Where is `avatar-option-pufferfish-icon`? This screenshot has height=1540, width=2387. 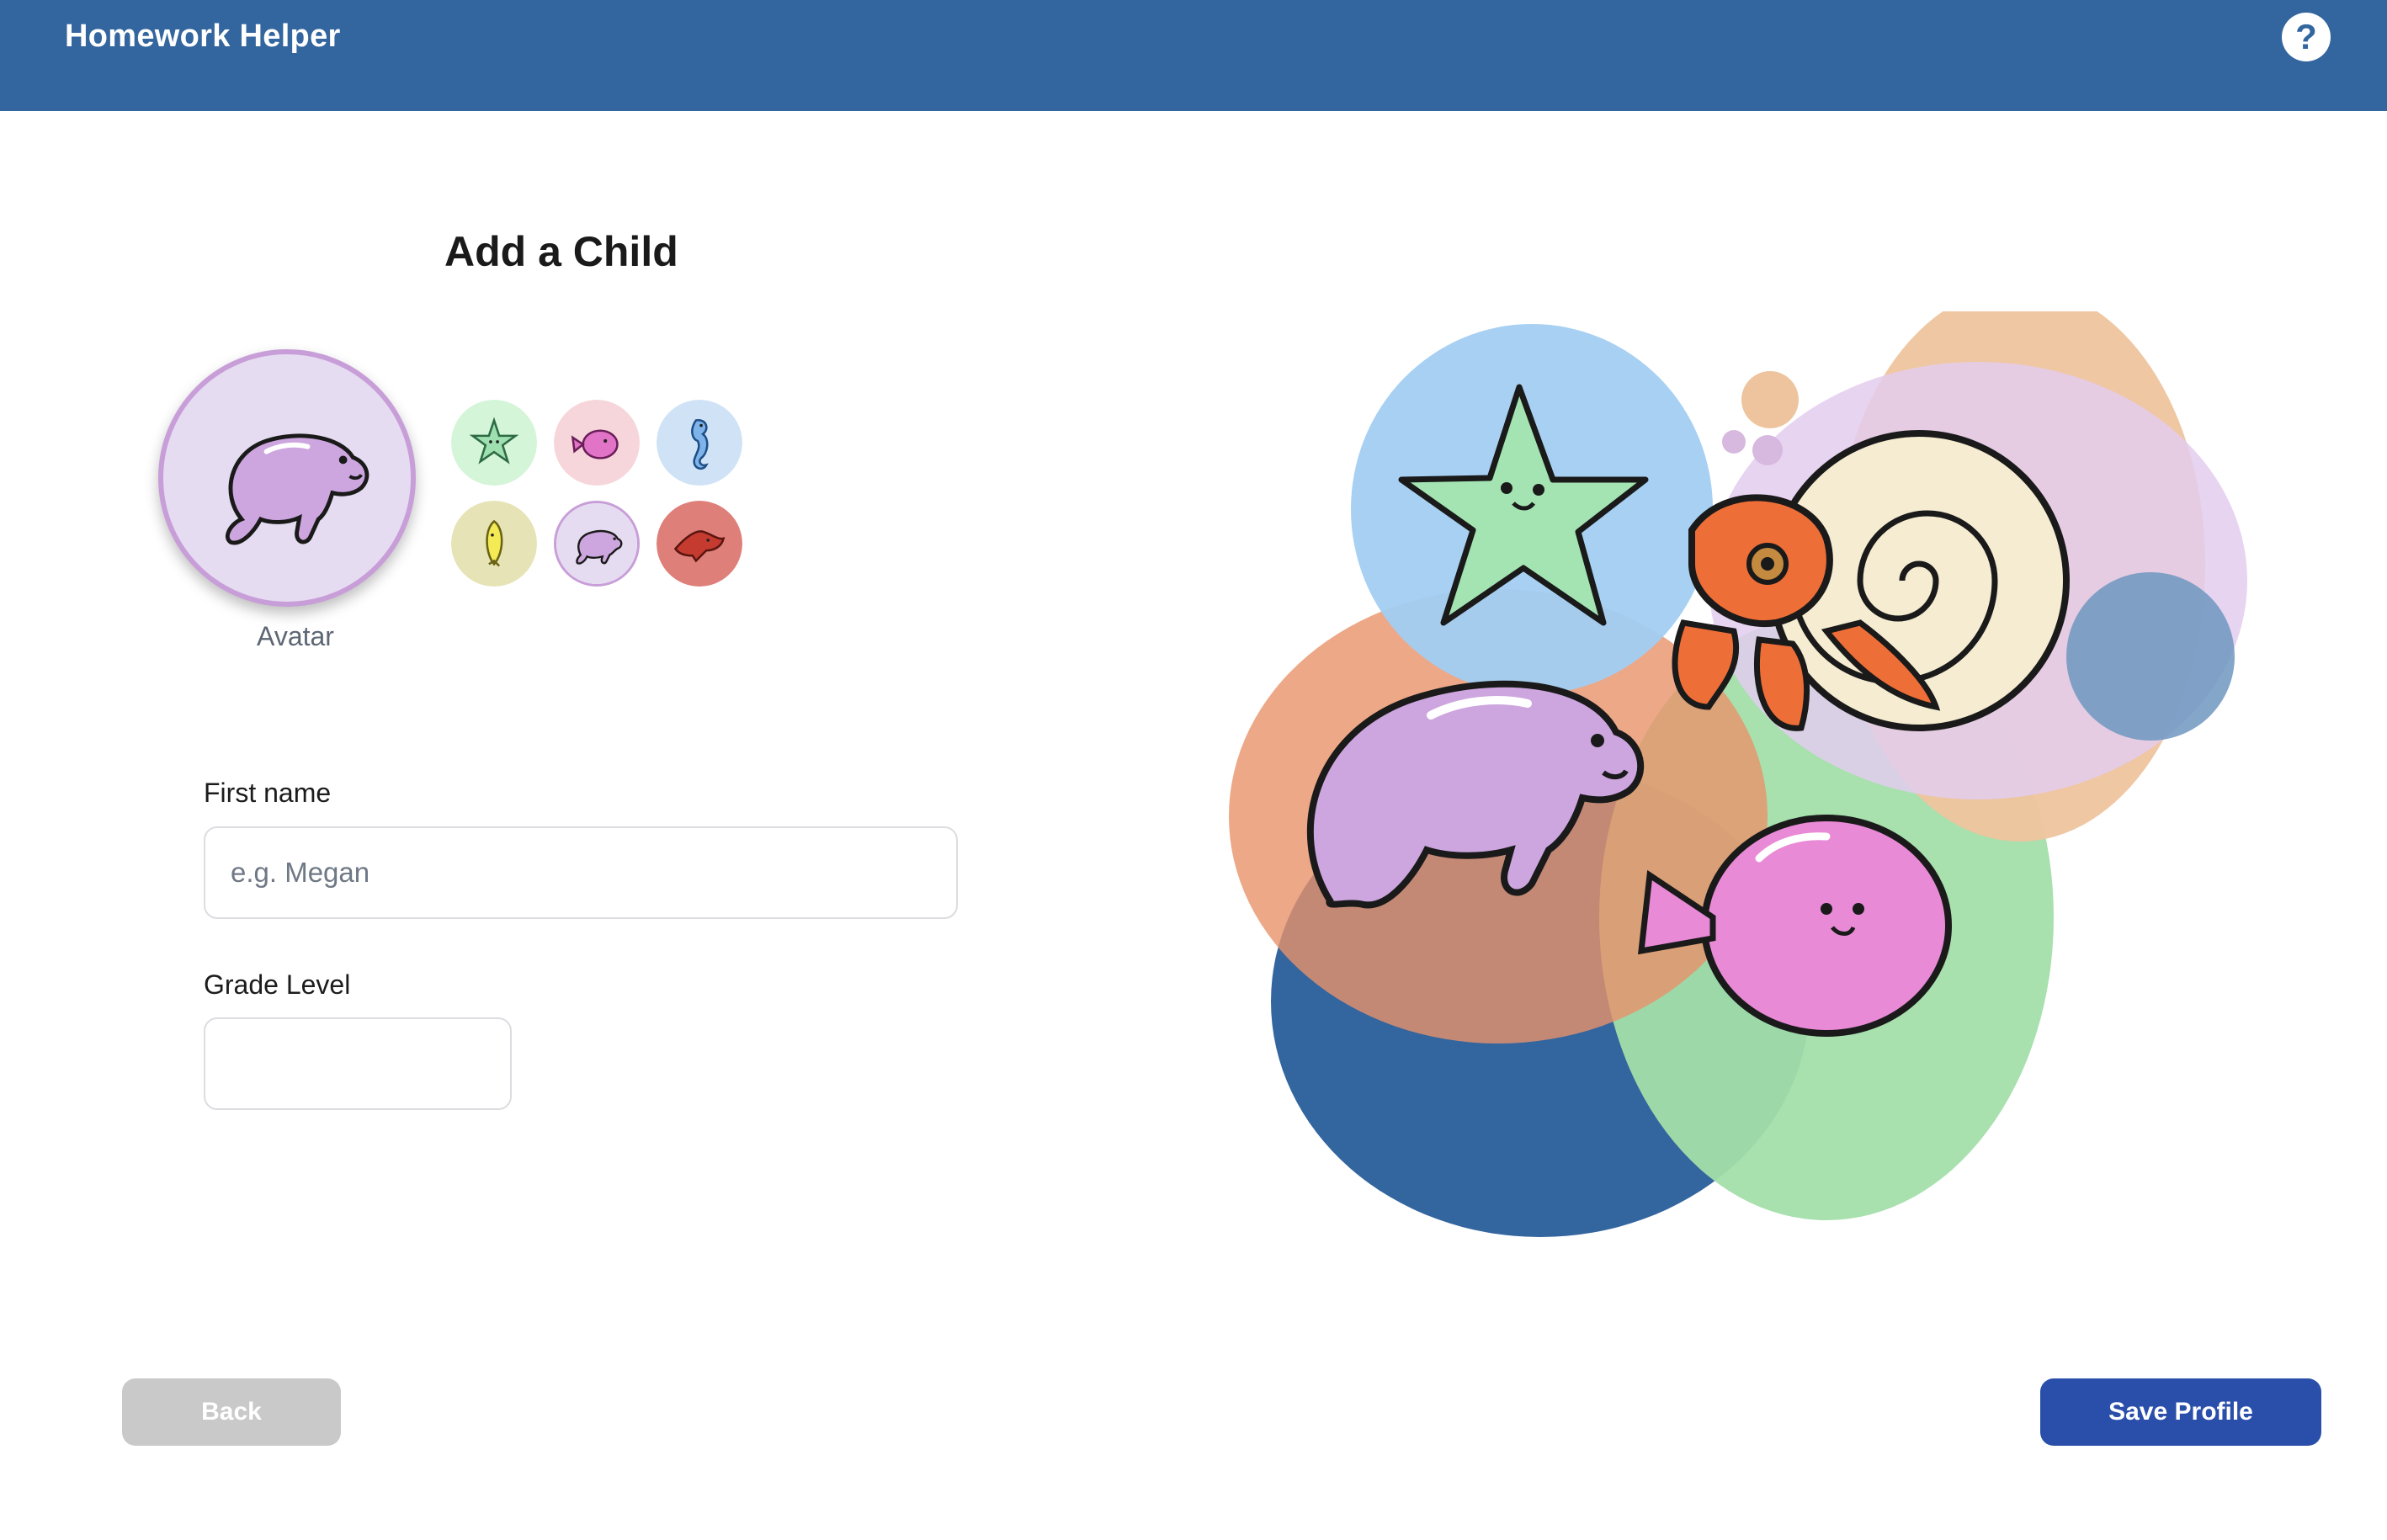
avatar-option-pufferfish-icon is located at coordinates (597, 443).